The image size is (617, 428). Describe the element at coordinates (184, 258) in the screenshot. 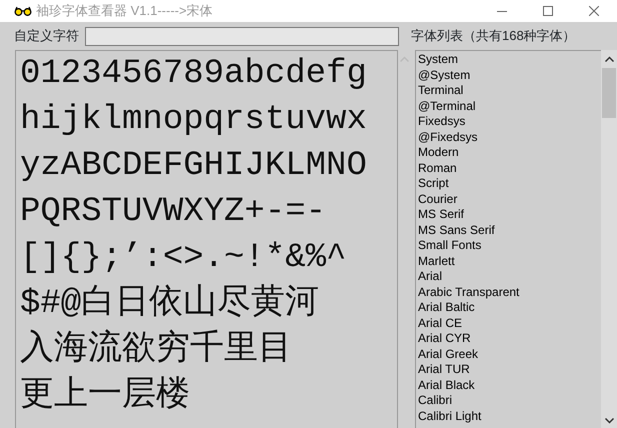

I see `preview-text-line: []{};’:<>.~!*&%^` at that location.